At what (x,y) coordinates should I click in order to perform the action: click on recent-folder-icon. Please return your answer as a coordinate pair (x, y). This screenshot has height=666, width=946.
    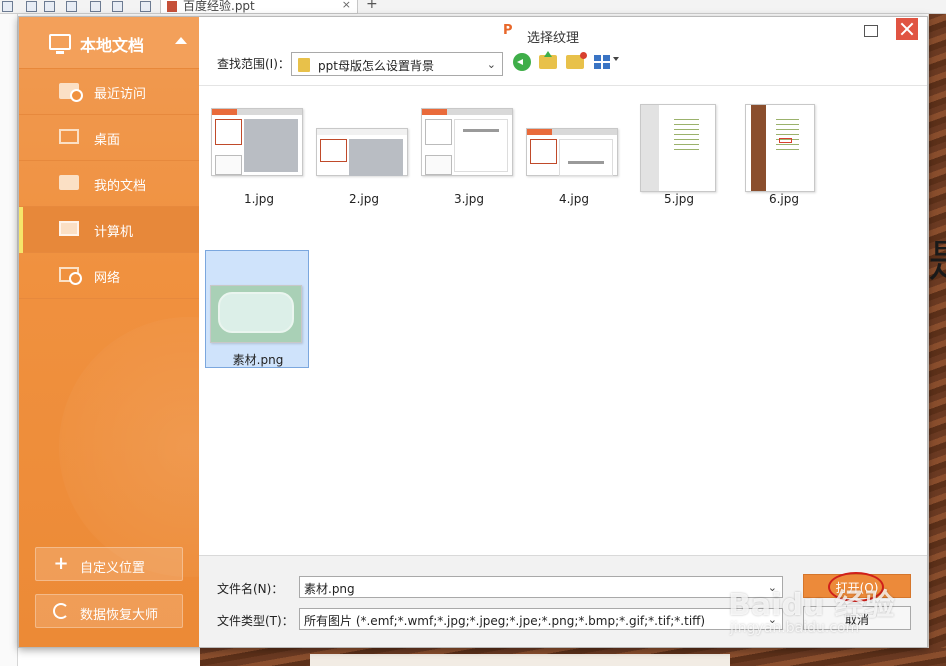
    Looking at the image, I should click on (71, 92).